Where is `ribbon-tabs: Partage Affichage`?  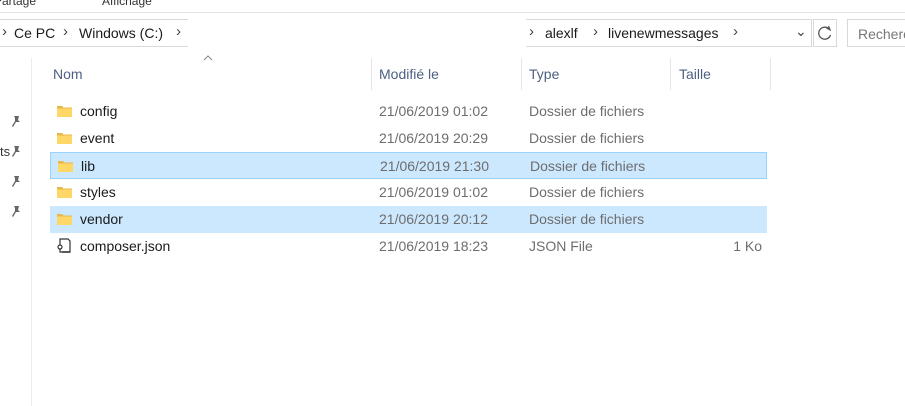 ribbon-tabs: Partage Affichage is located at coordinates (452, 6).